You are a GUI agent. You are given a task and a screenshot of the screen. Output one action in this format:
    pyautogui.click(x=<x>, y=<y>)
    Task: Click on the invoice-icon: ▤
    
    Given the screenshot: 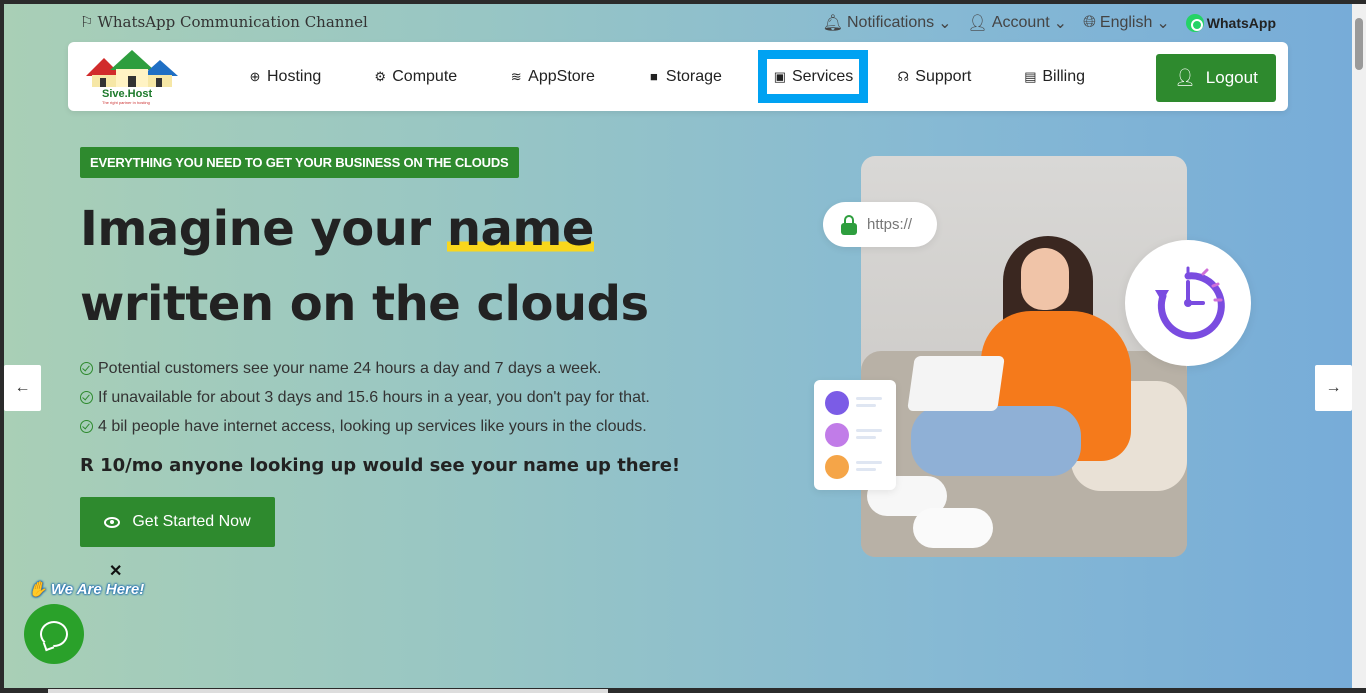 What is the action you would take?
    pyautogui.click(x=1030, y=76)
    